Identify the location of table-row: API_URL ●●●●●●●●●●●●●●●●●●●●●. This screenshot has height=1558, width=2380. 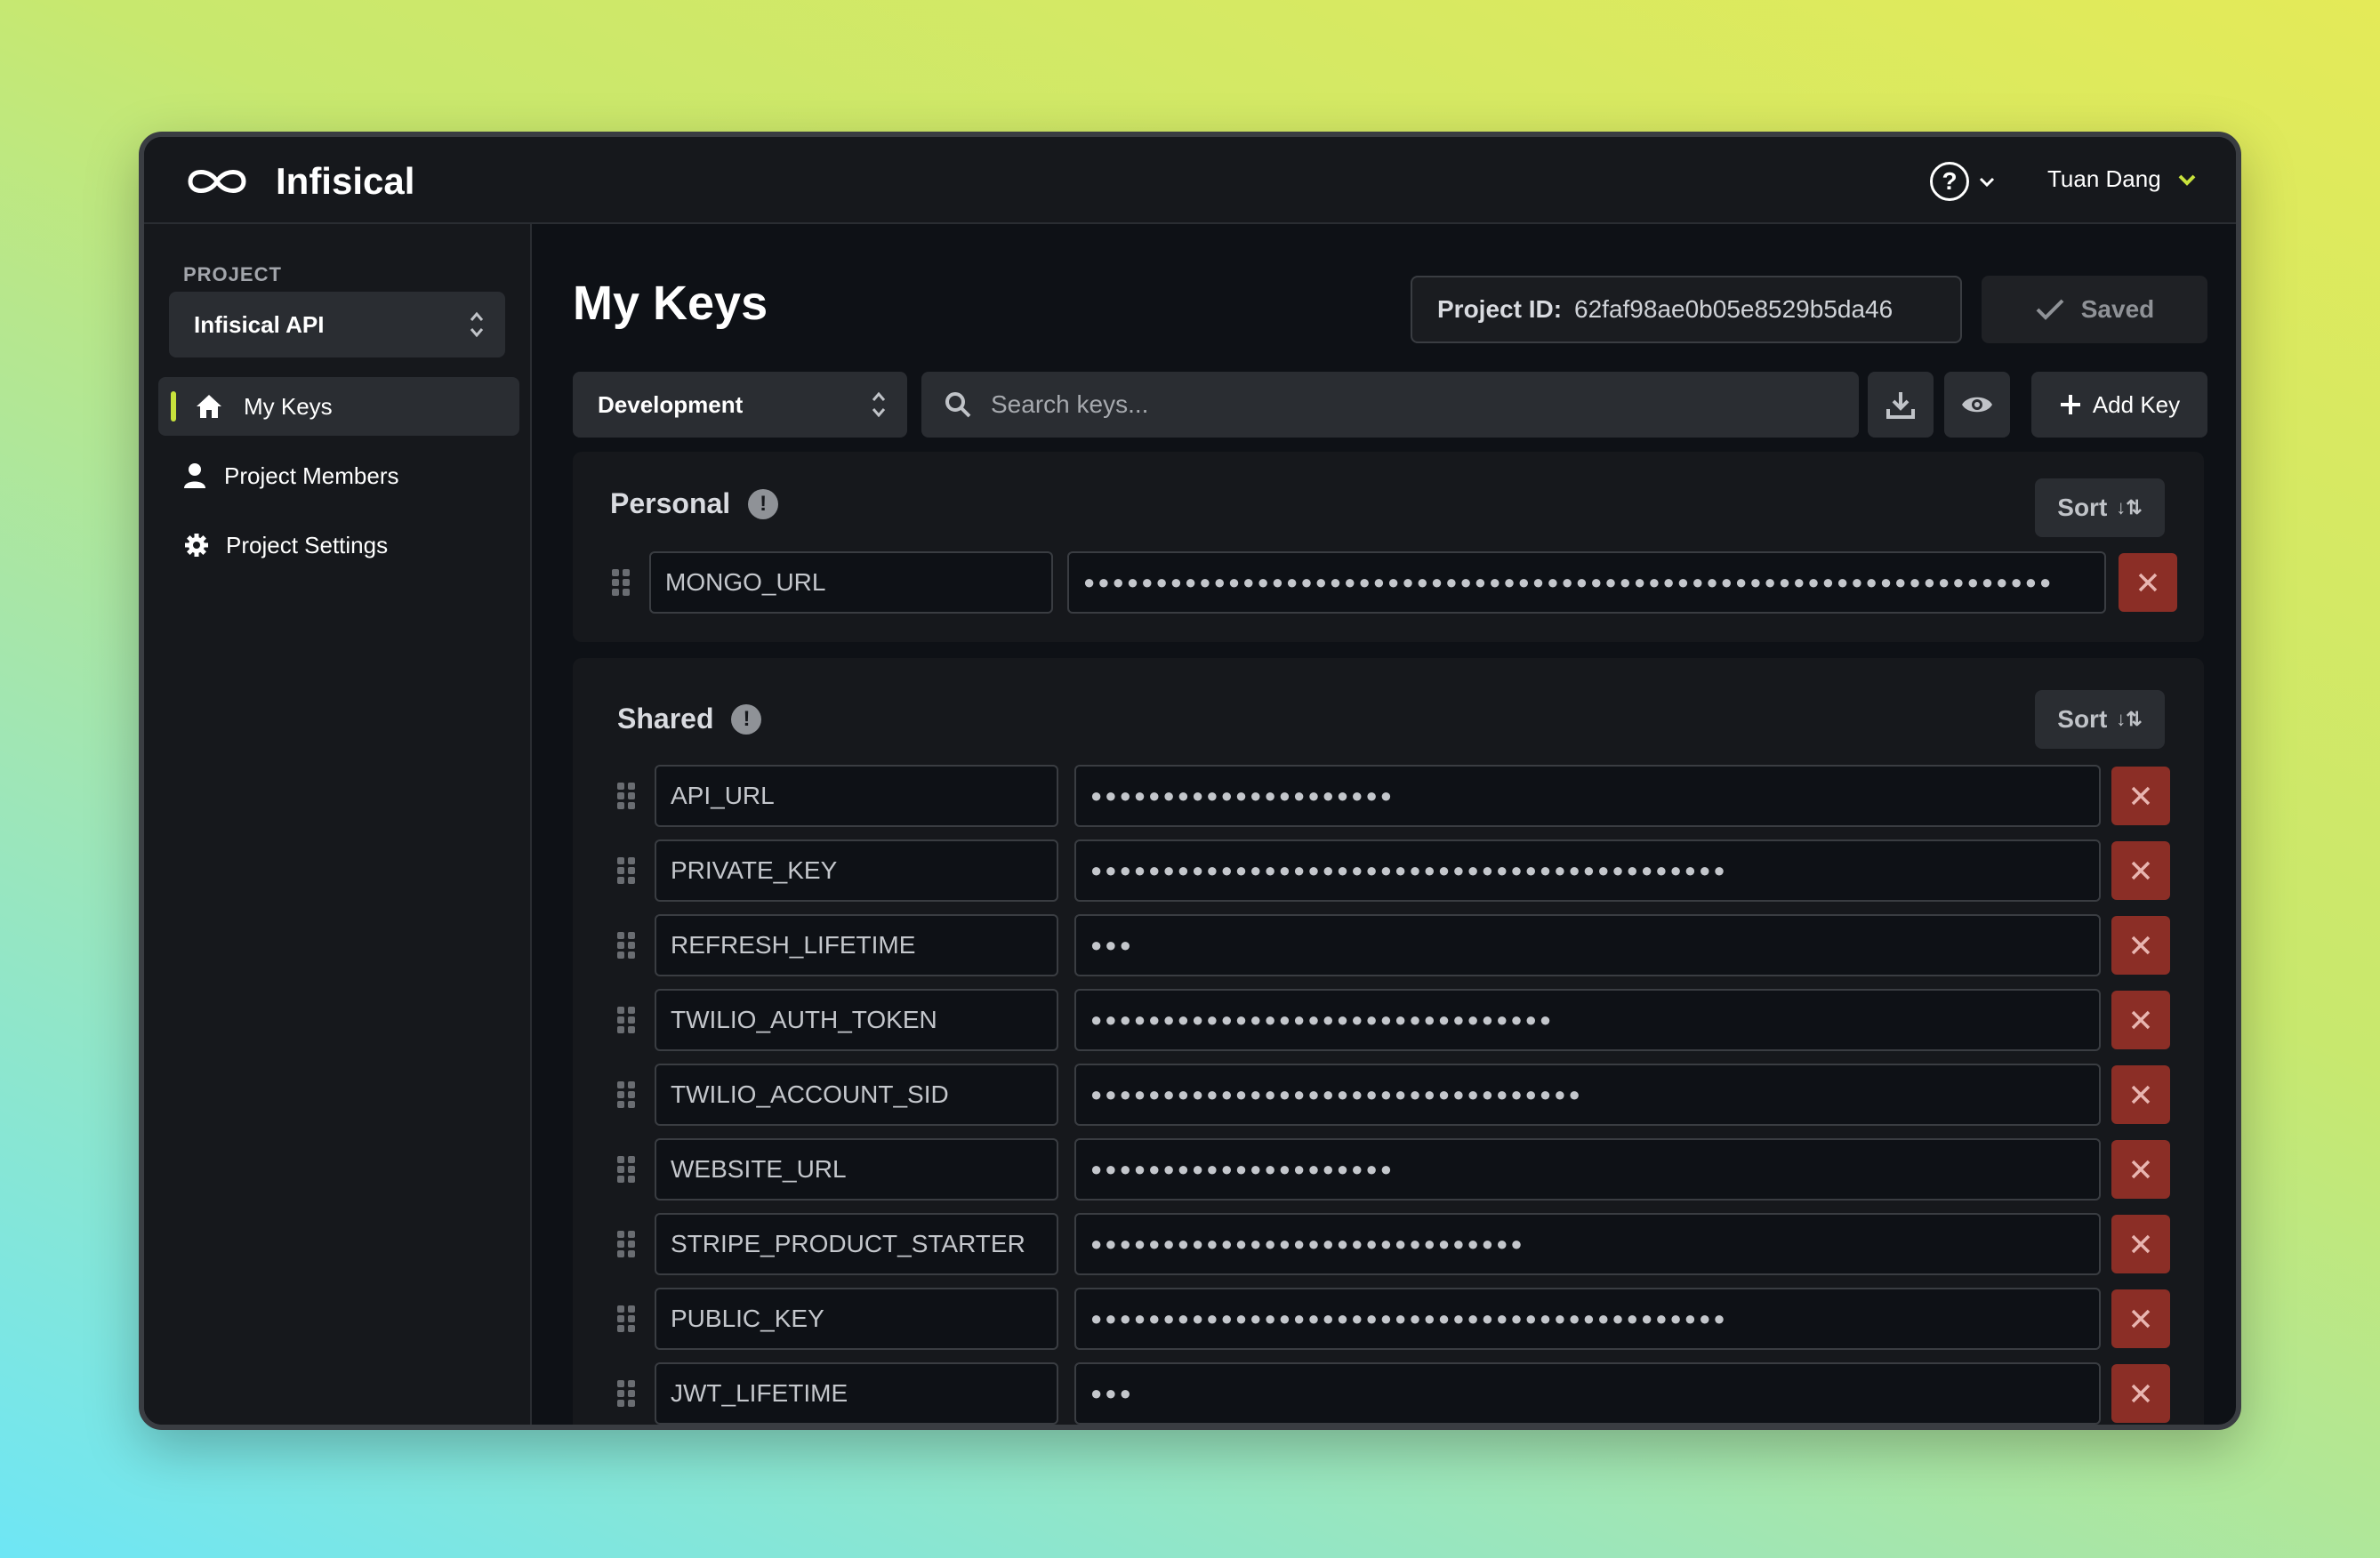
(1388, 796).